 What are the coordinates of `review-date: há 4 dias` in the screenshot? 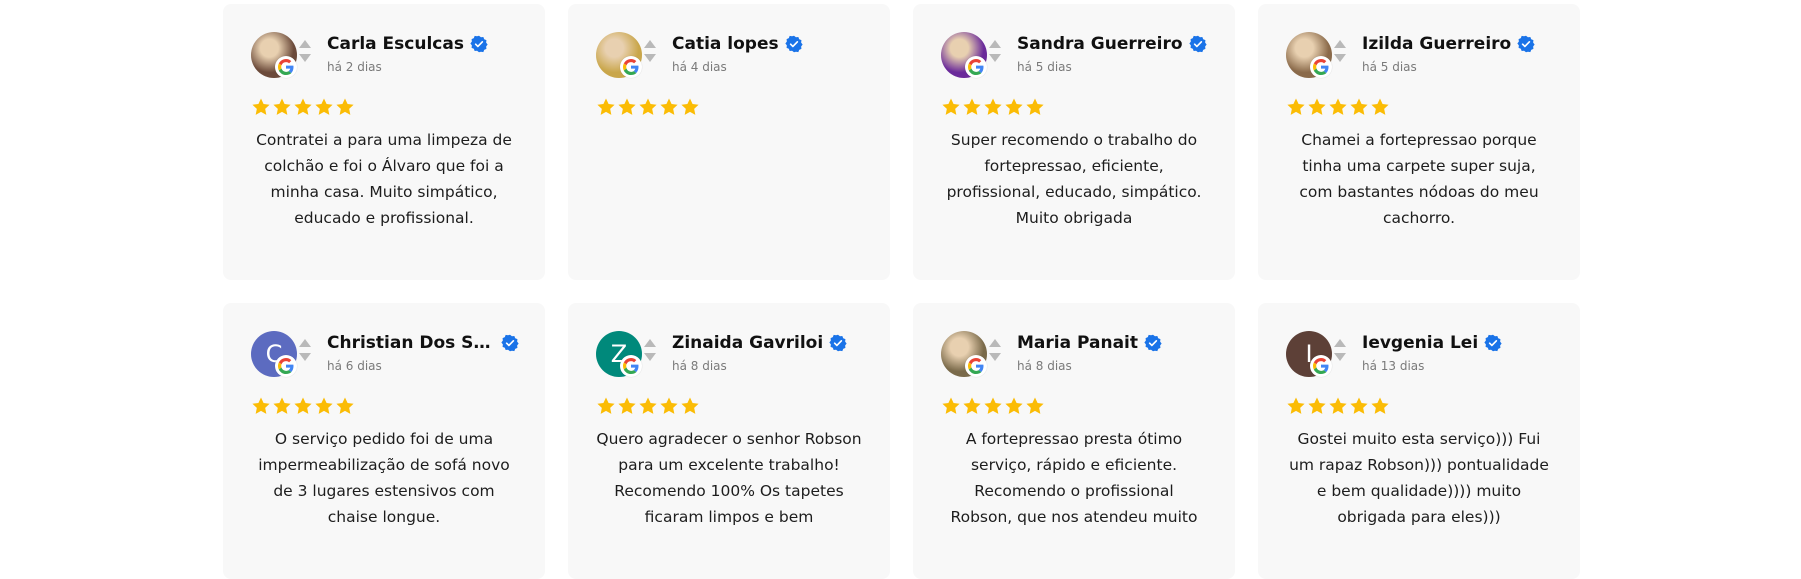 It's located at (699, 67).